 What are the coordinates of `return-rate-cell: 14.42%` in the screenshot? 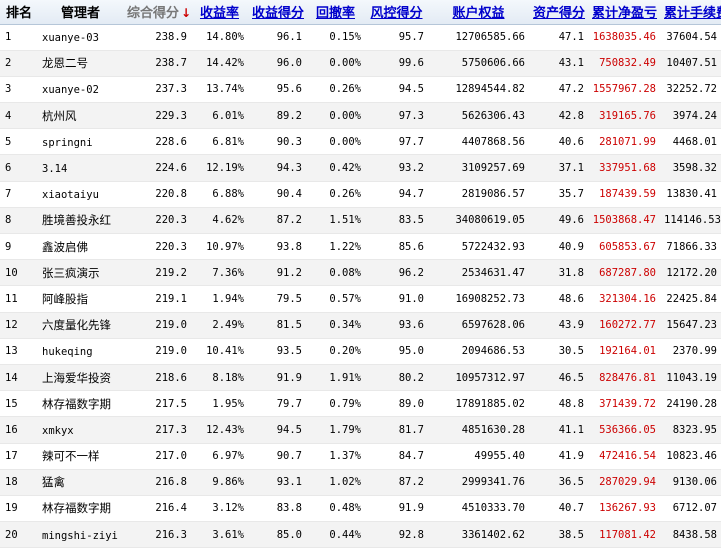 It's located at (219, 63).